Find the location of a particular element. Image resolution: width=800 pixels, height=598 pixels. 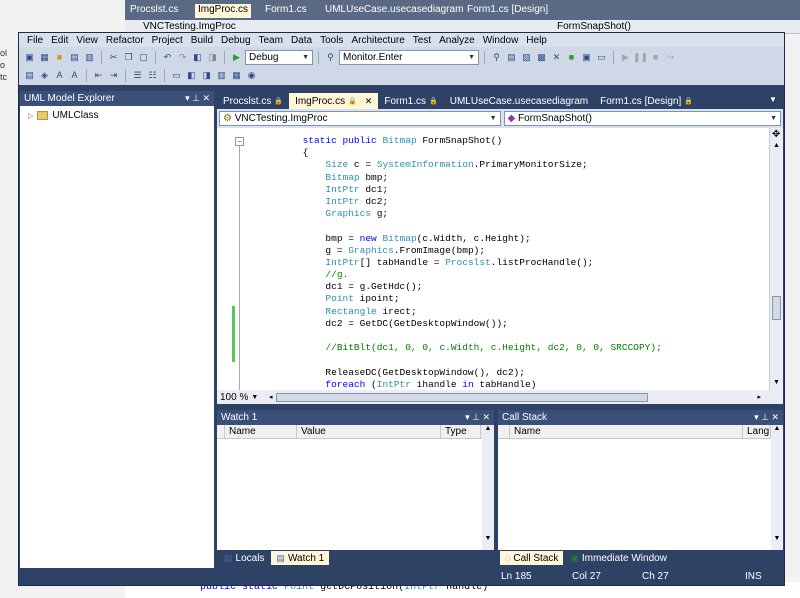

menu-architecture: Architecture is located at coordinates (377, 40).